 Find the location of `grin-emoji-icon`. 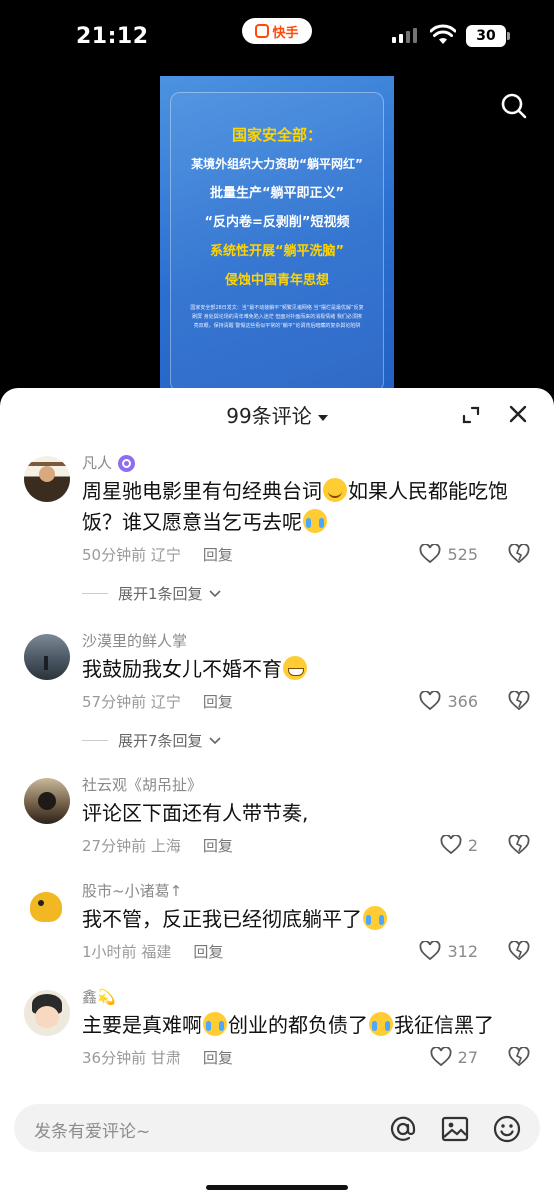

grin-emoji-icon is located at coordinates (295, 668).